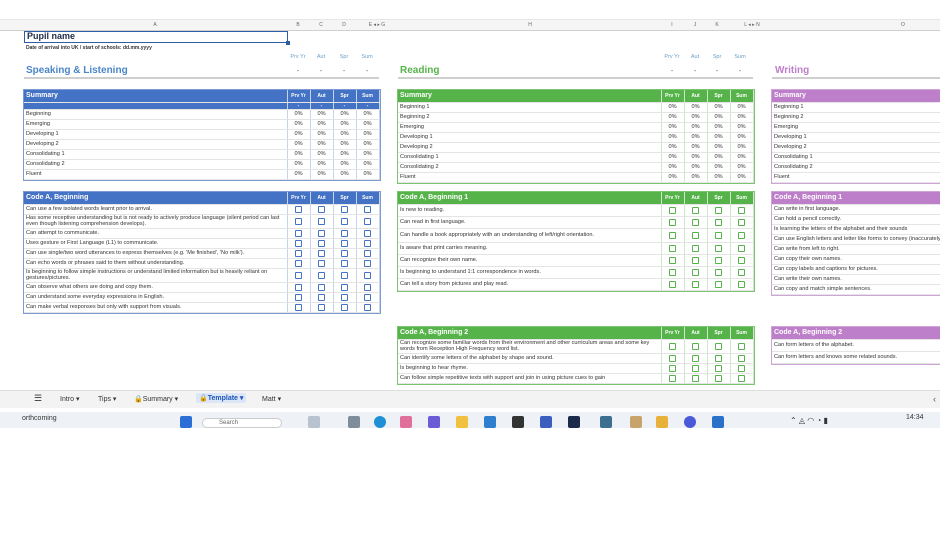 This screenshot has width=940, height=550. I want to click on windows-start-icon, so click(186, 422).